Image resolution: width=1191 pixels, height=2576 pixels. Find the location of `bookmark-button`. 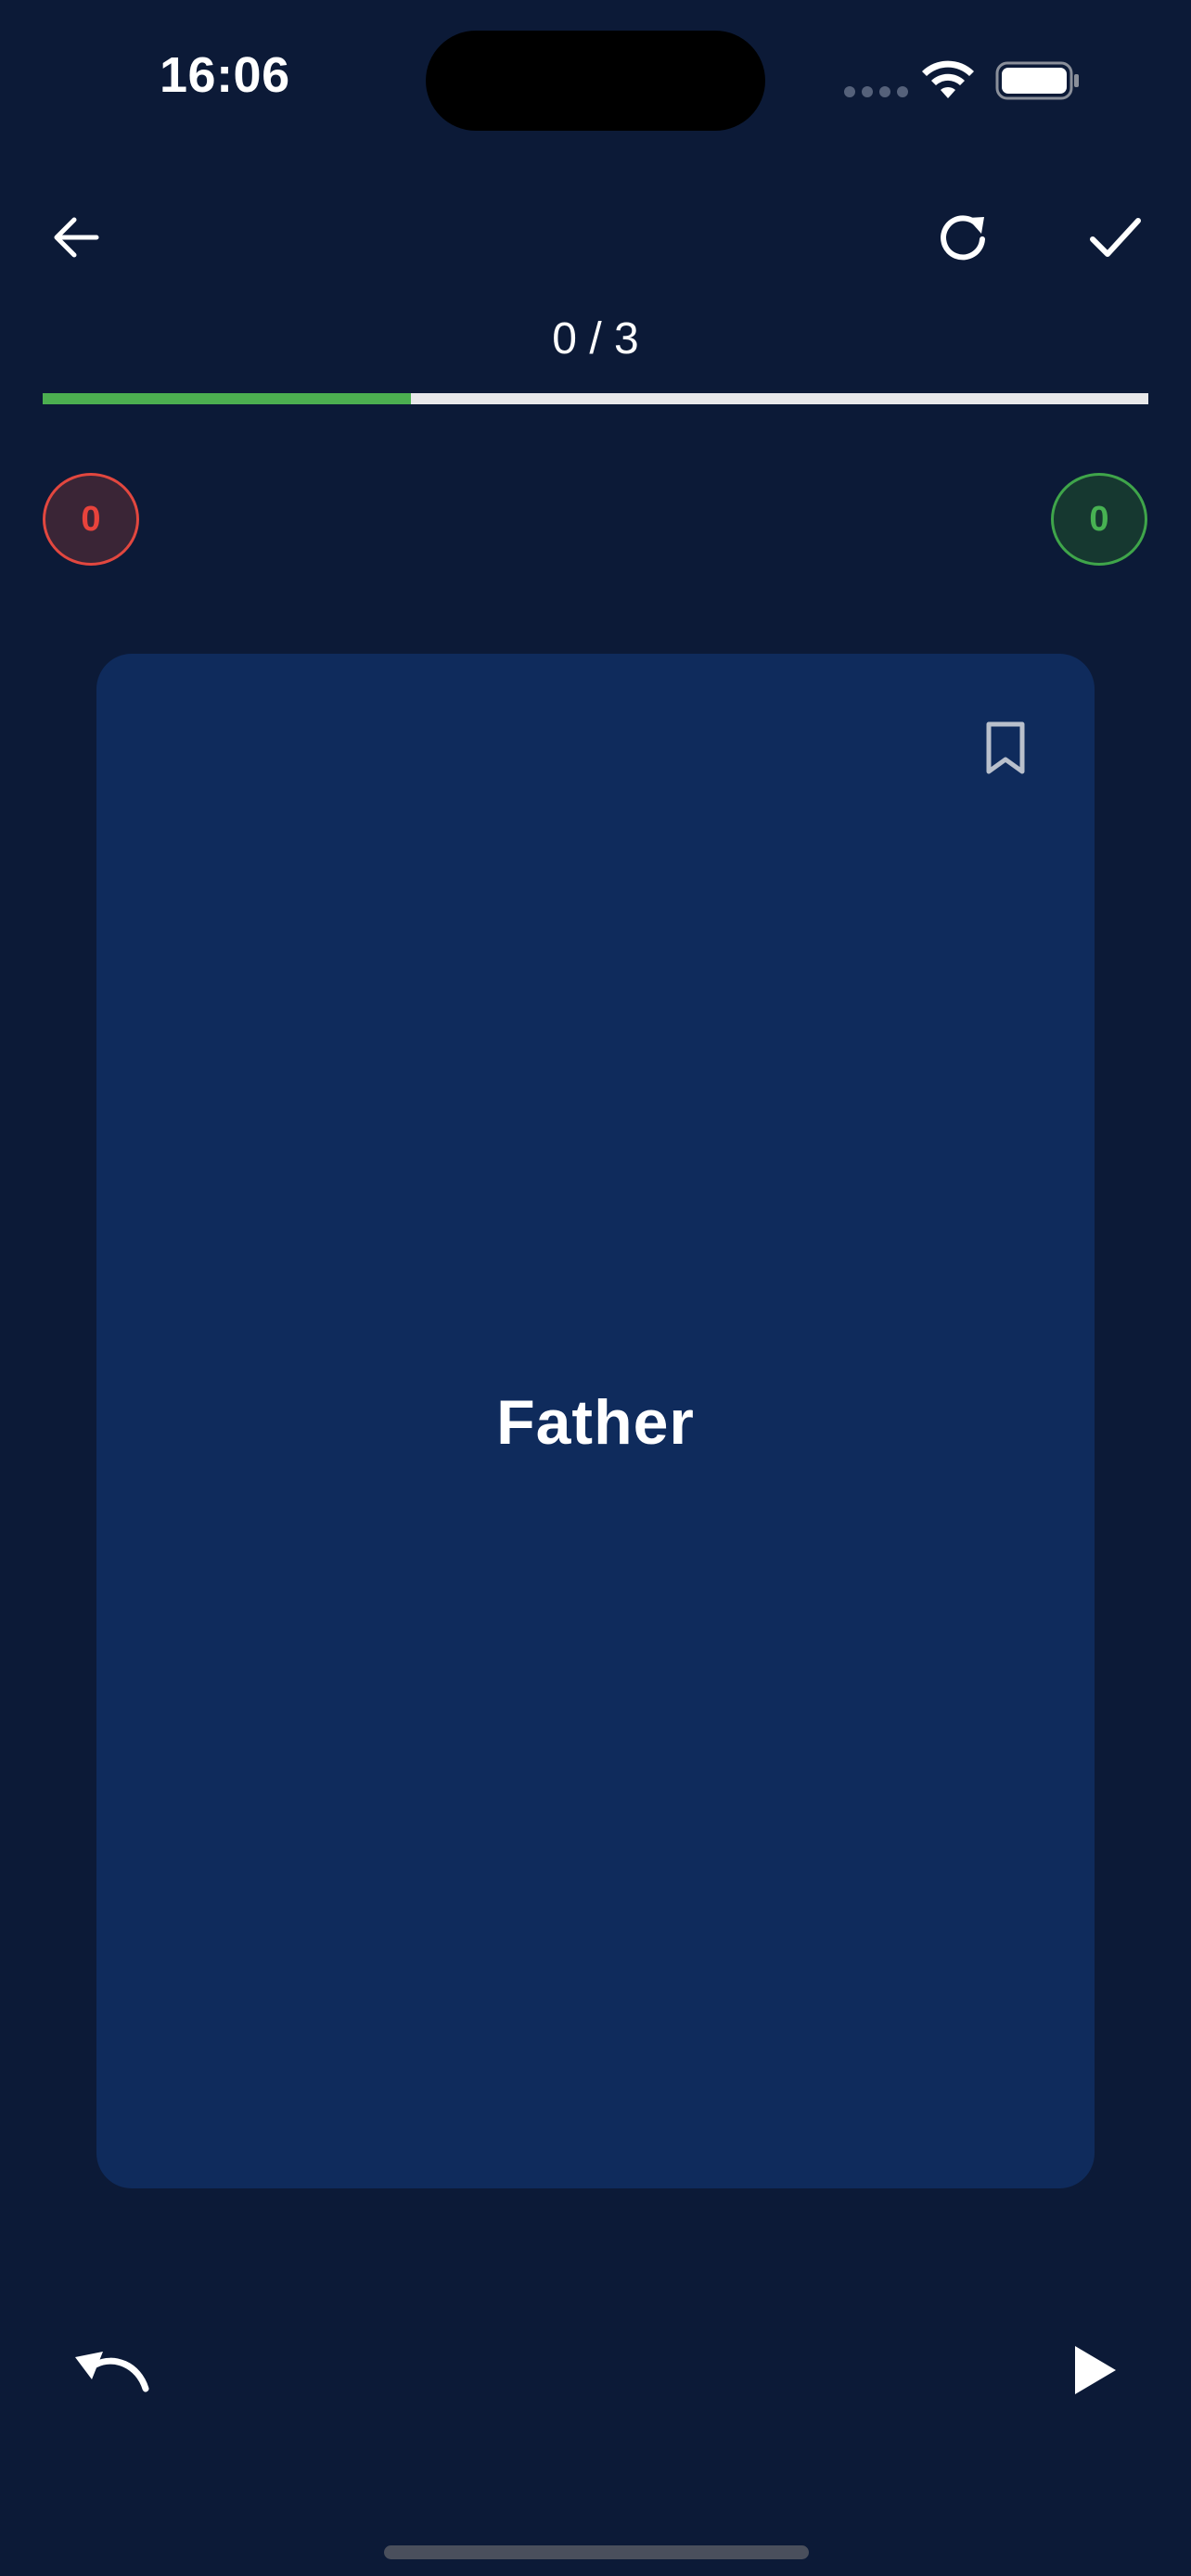

bookmark-button is located at coordinates (1006, 748).